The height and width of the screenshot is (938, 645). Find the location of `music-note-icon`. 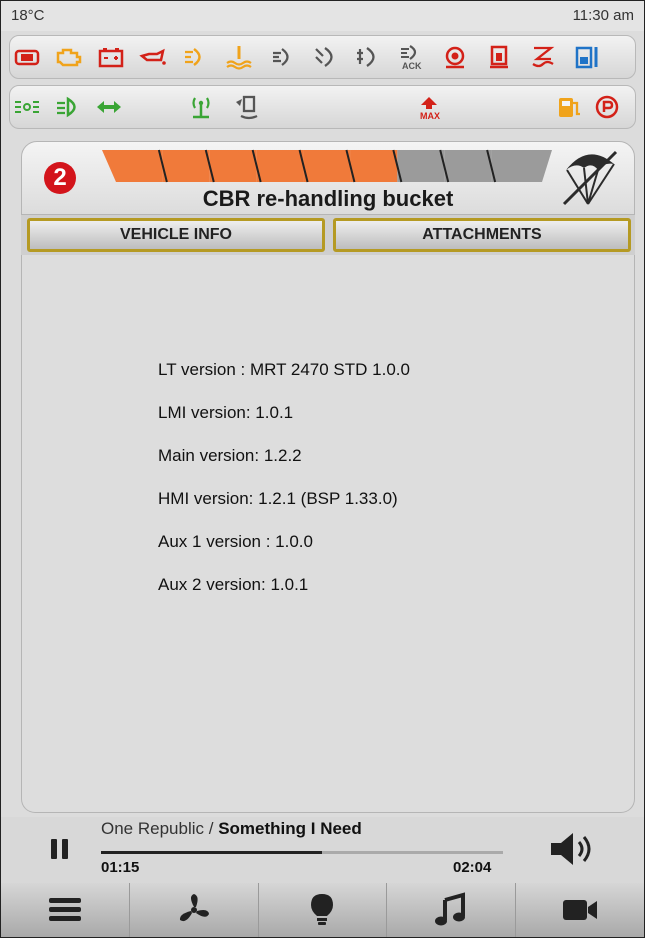

music-note-icon is located at coordinates (450, 909).